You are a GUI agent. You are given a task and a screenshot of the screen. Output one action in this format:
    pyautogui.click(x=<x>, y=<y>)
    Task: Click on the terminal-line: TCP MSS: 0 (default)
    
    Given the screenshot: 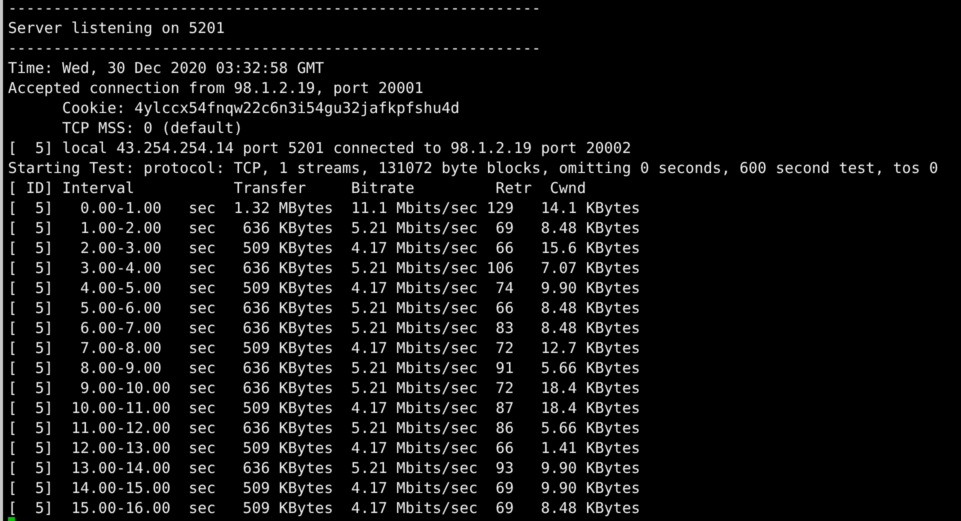 What is the action you would take?
    pyautogui.click(x=152, y=128)
    